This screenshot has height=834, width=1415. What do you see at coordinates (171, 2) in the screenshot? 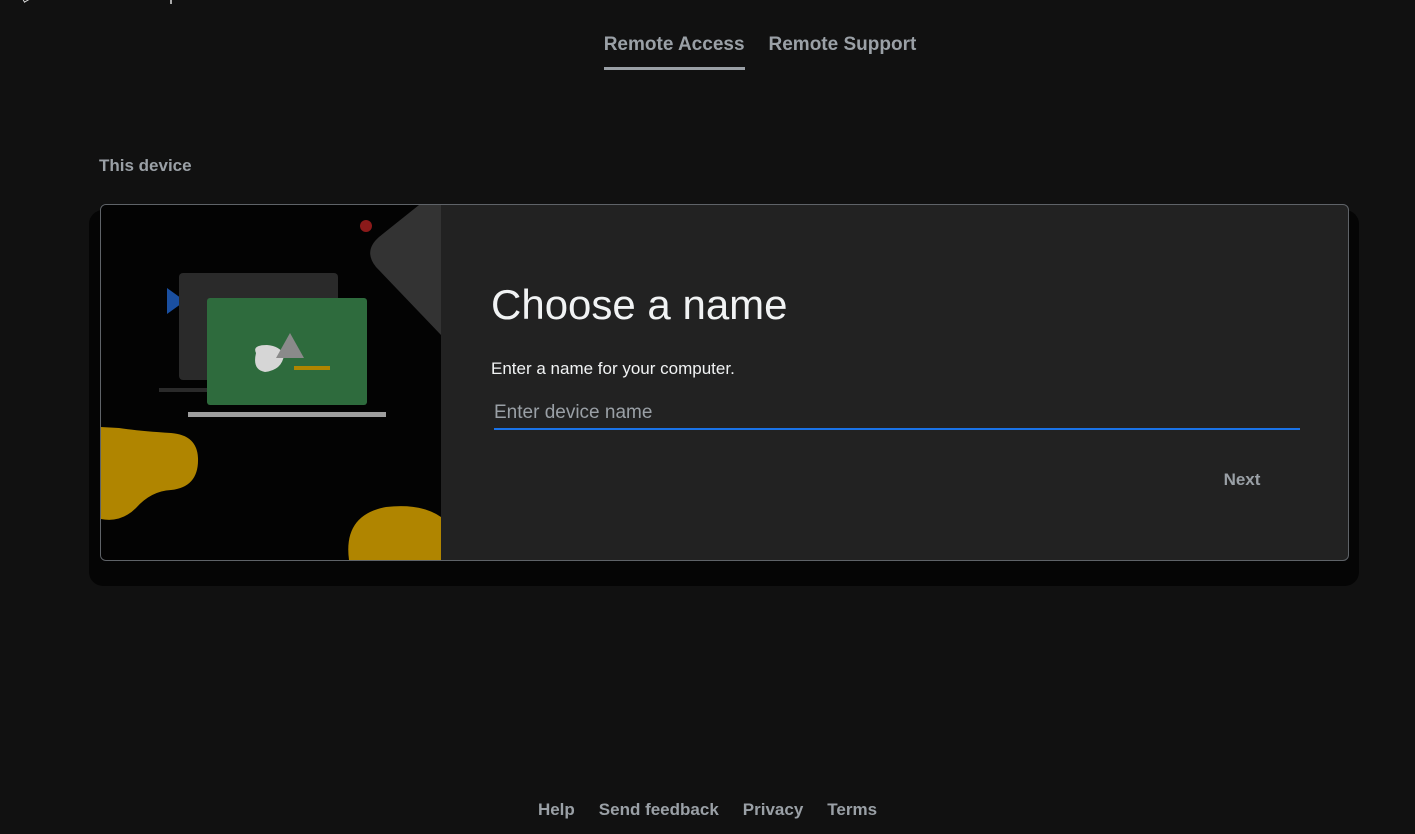
I see `title-fragment-stroke` at bounding box center [171, 2].